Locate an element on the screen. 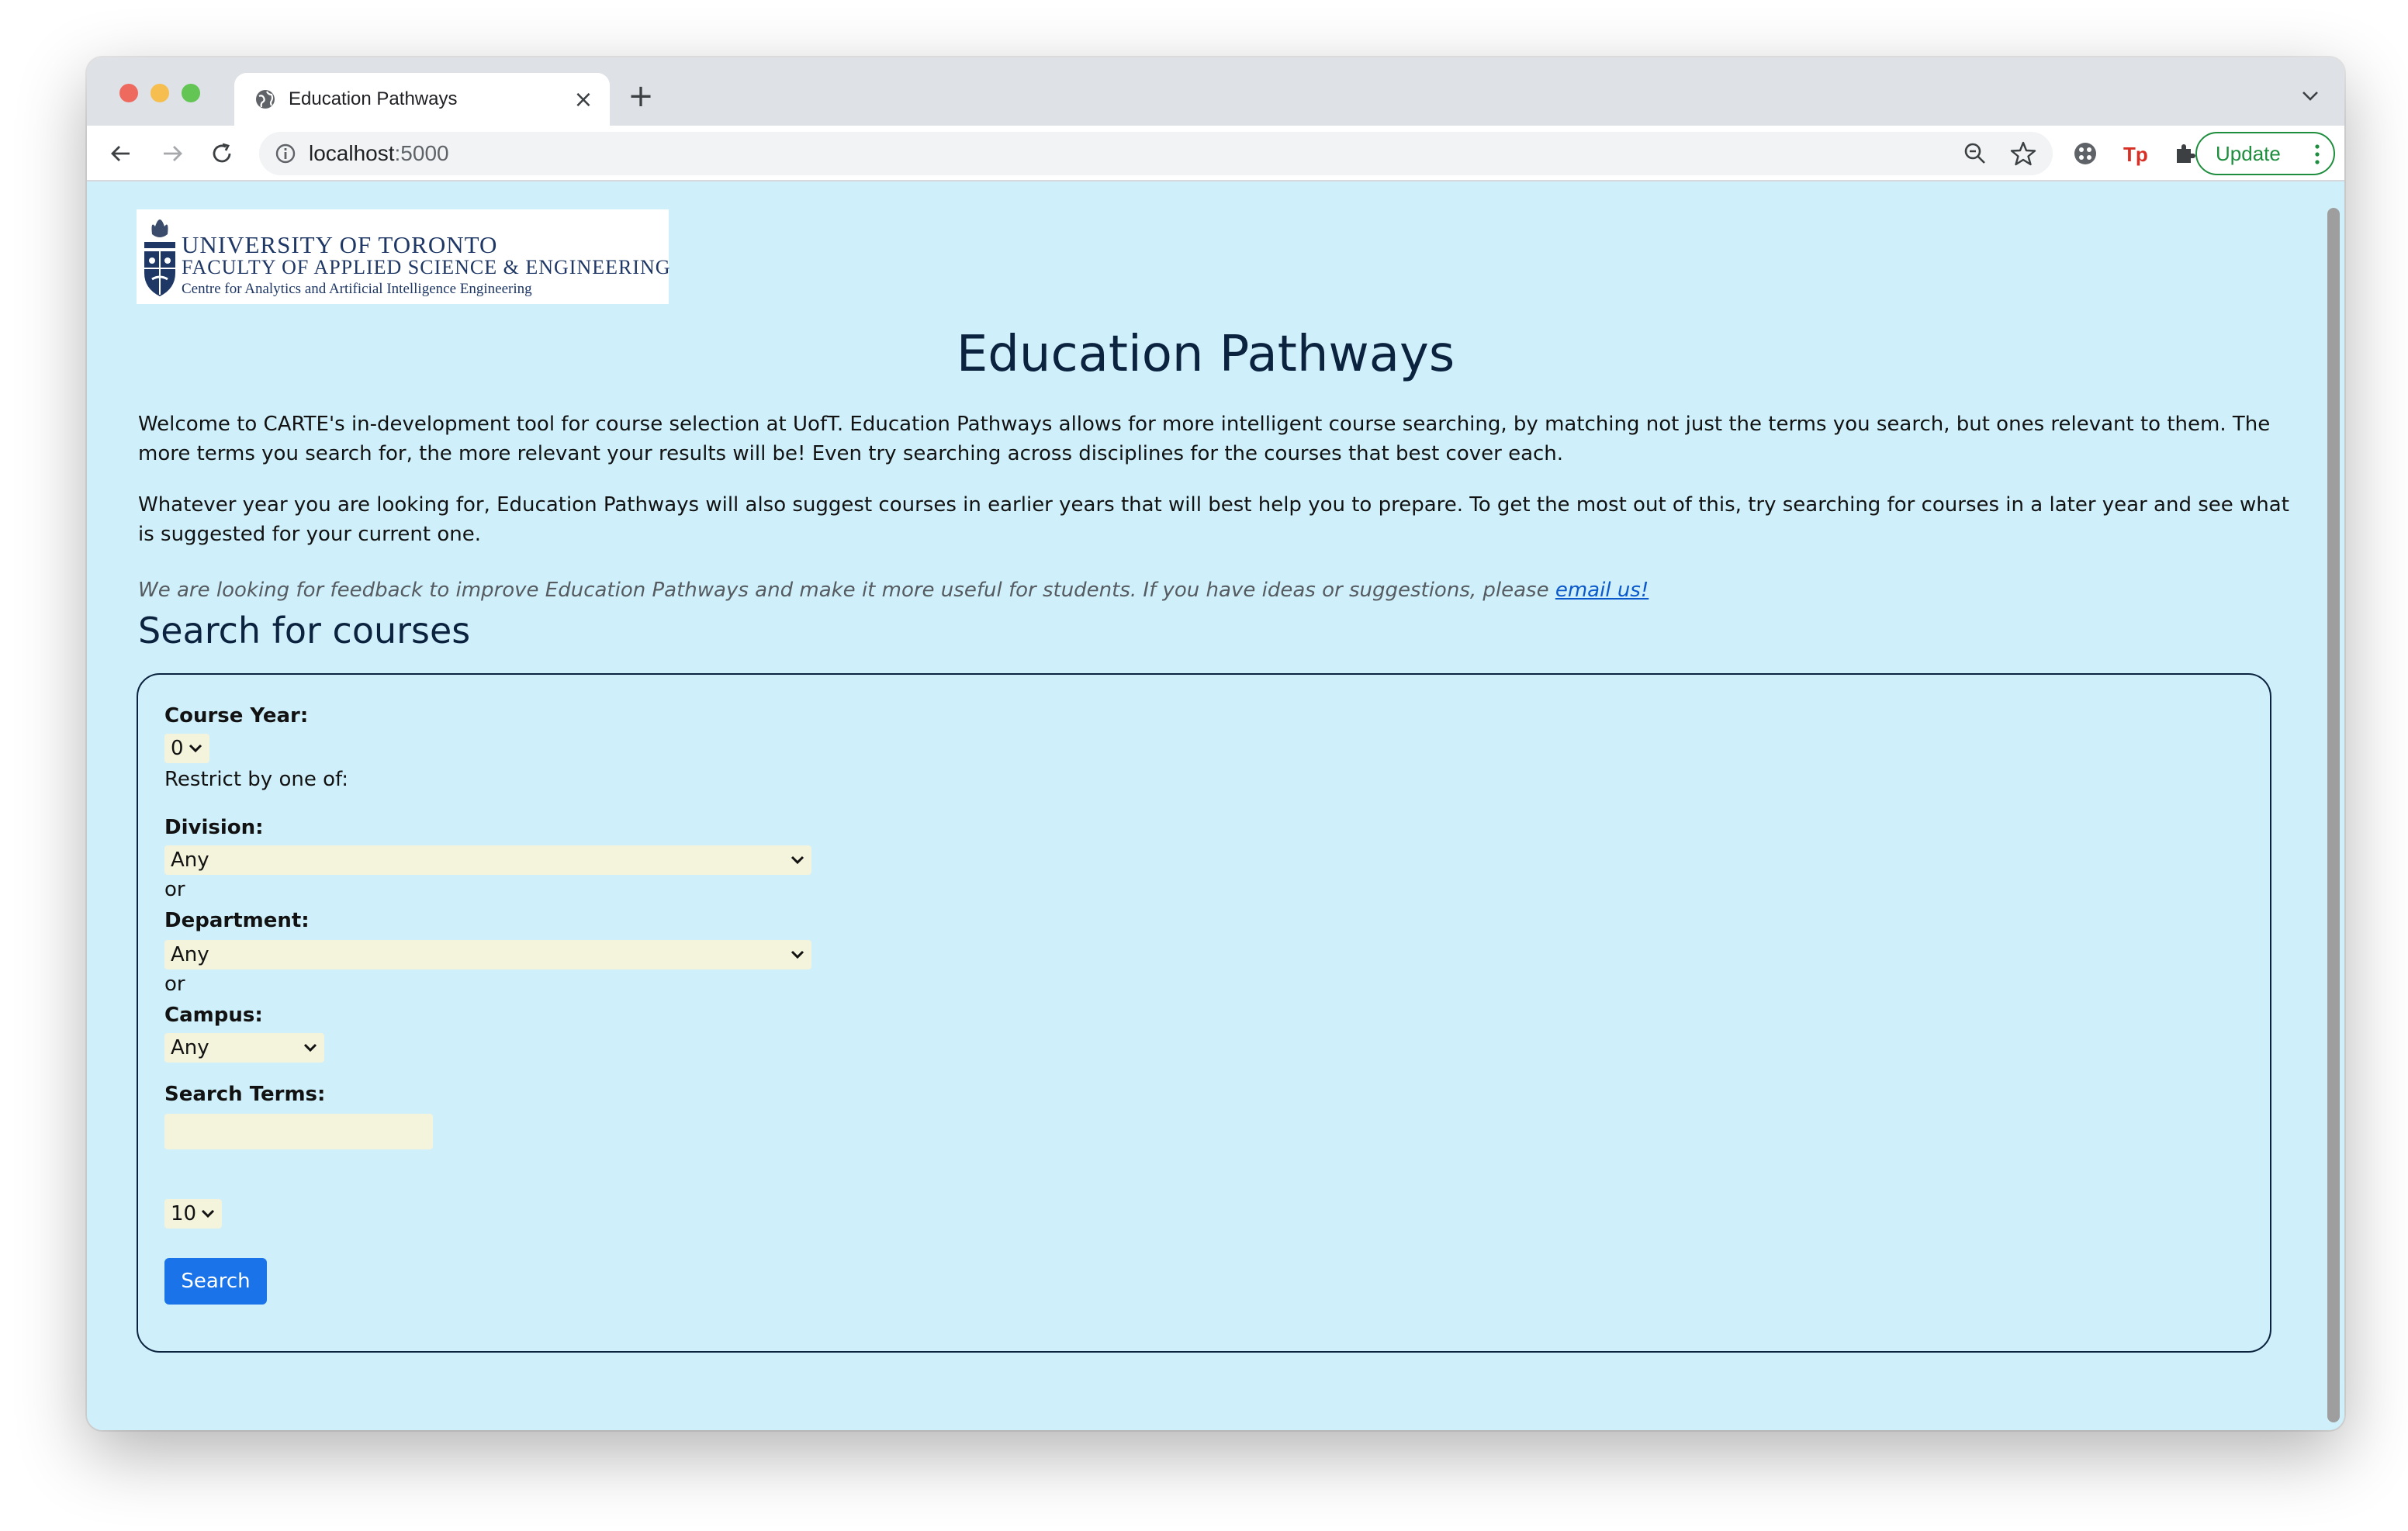 Image resolution: width=2408 pixels, height=1531 pixels. search-section-title: Search for courses is located at coordinates (304, 630).